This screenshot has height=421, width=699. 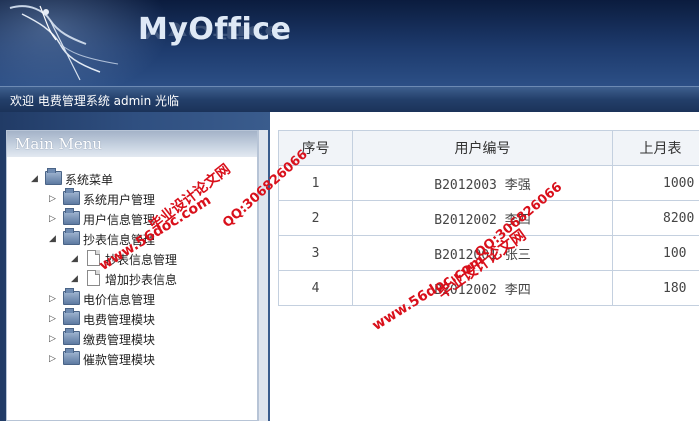 I want to click on tree-item-payment-manage: ▷ 缴费管理模块, so click(x=149, y=338).